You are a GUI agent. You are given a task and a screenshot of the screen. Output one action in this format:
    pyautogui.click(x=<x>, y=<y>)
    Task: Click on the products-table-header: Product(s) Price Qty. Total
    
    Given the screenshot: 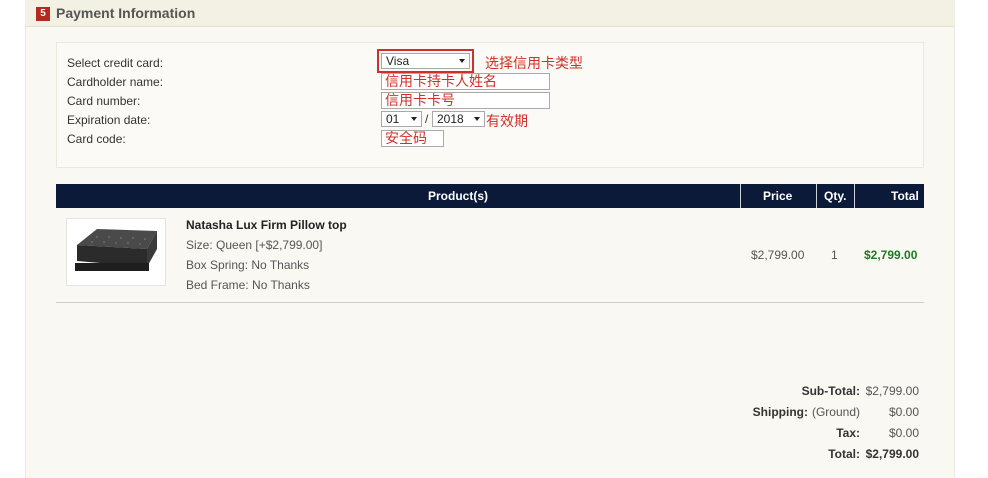 What is the action you would take?
    pyautogui.click(x=490, y=196)
    